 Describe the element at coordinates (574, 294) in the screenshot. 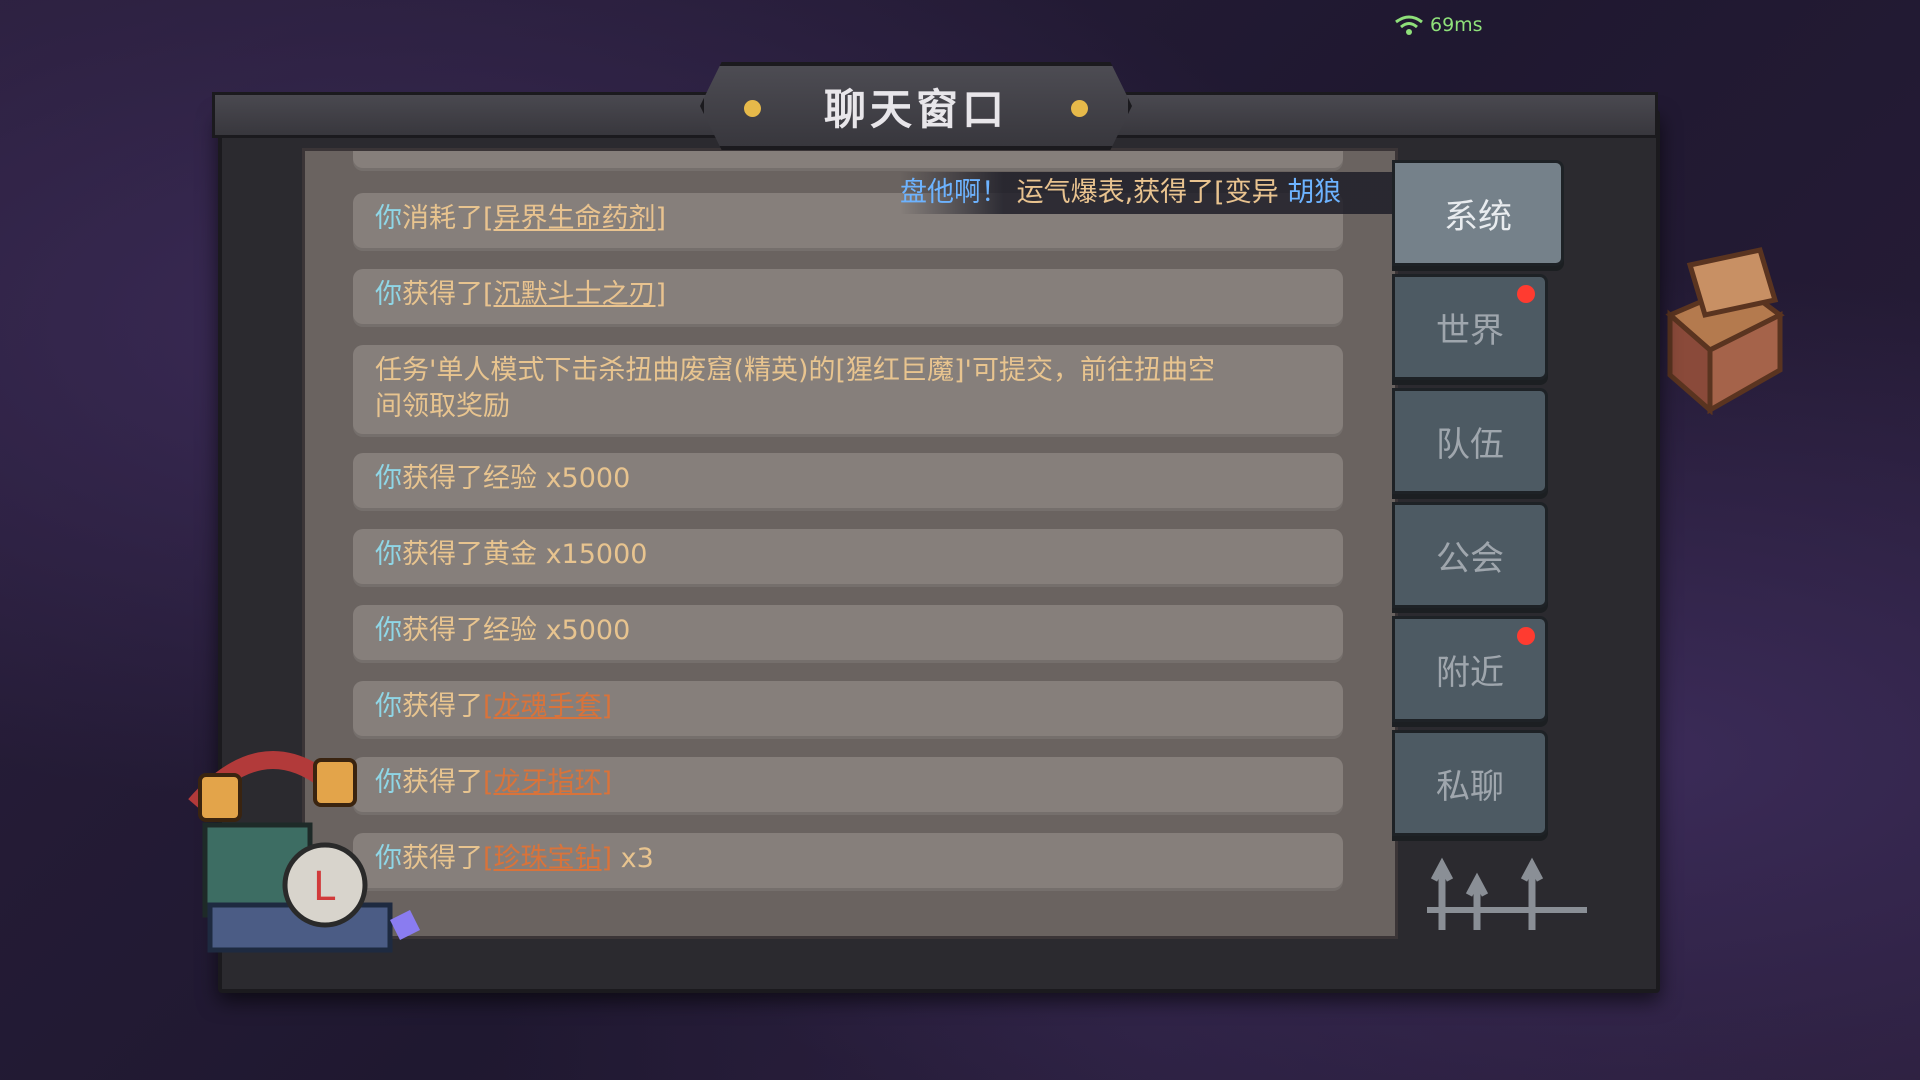

I see `item-link: [沉默斗士之刃]` at that location.